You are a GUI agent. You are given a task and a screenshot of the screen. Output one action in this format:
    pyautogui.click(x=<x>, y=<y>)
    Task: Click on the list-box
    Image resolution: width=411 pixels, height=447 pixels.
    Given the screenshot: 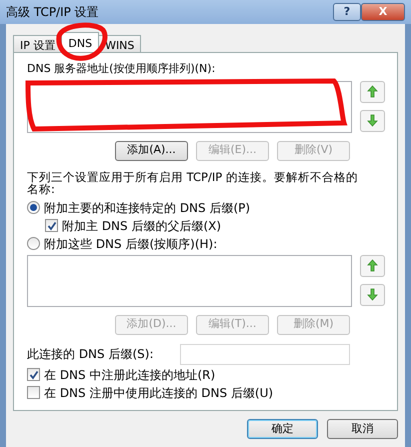 What is the action you would take?
    pyautogui.click(x=189, y=280)
    